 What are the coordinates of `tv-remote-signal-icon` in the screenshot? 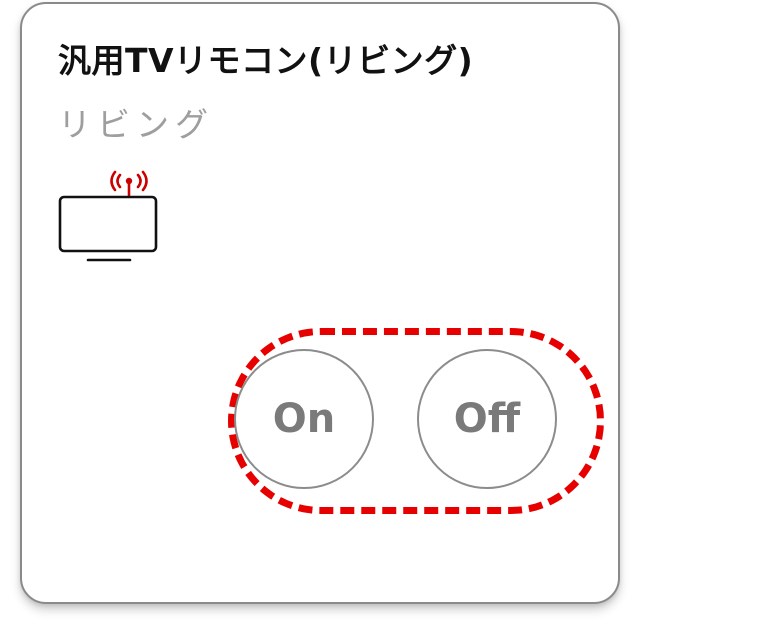 It's located at (110, 219).